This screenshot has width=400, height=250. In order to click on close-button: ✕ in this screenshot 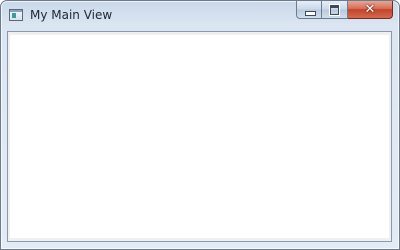, I will do `click(370, 10)`.